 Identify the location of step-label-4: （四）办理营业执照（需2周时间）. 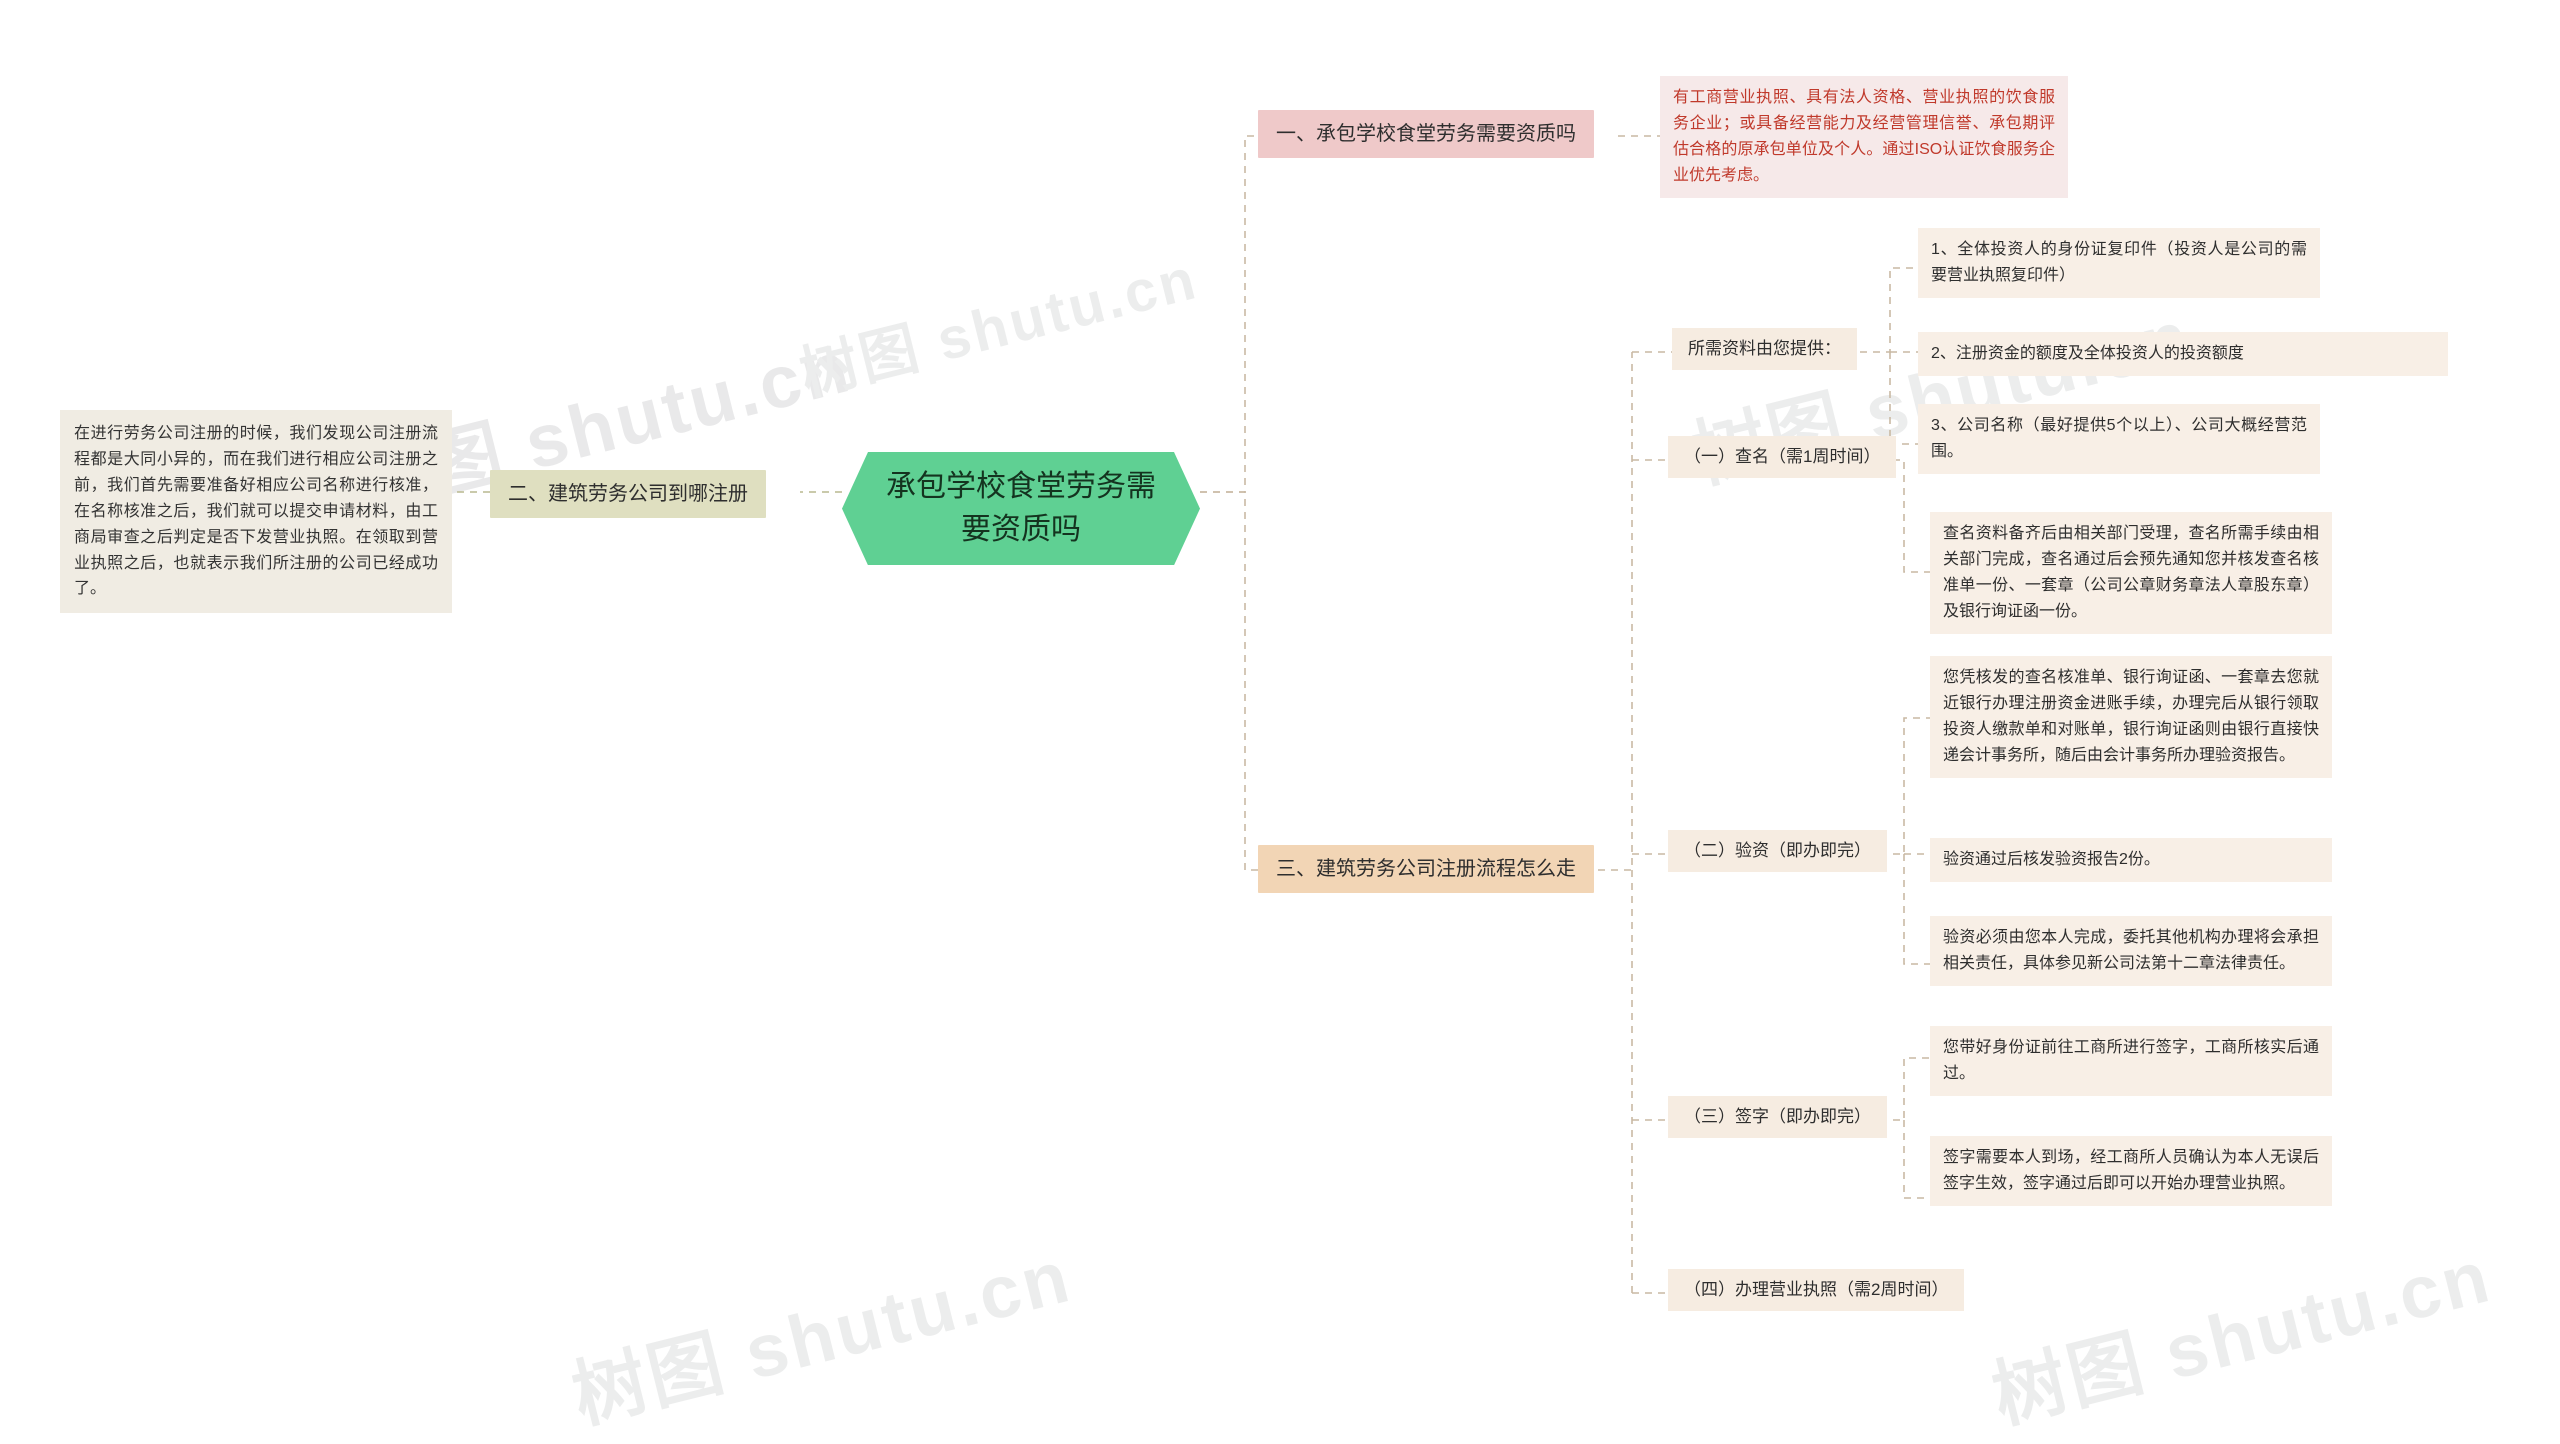
(1816, 1290).